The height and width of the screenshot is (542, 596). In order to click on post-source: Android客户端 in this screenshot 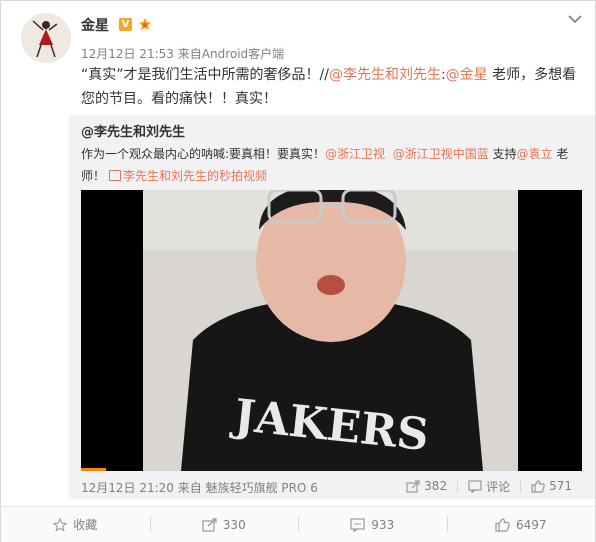, I will do `click(243, 54)`.